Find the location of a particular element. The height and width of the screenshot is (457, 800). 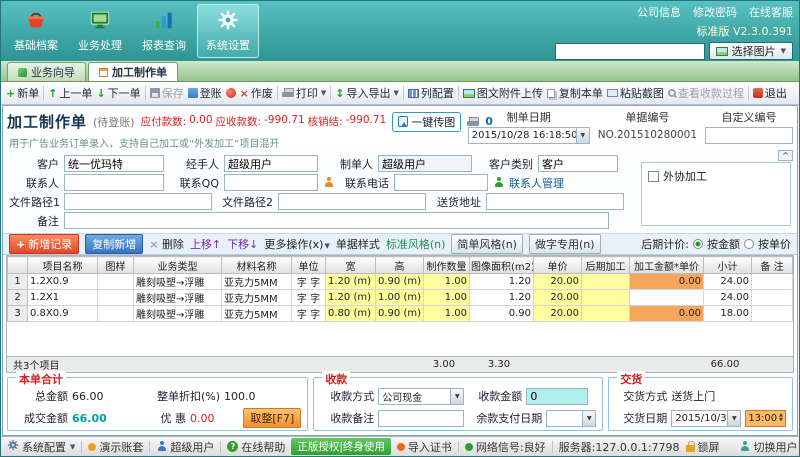

cell-height: 1.00 (m) is located at coordinates (399, 297).